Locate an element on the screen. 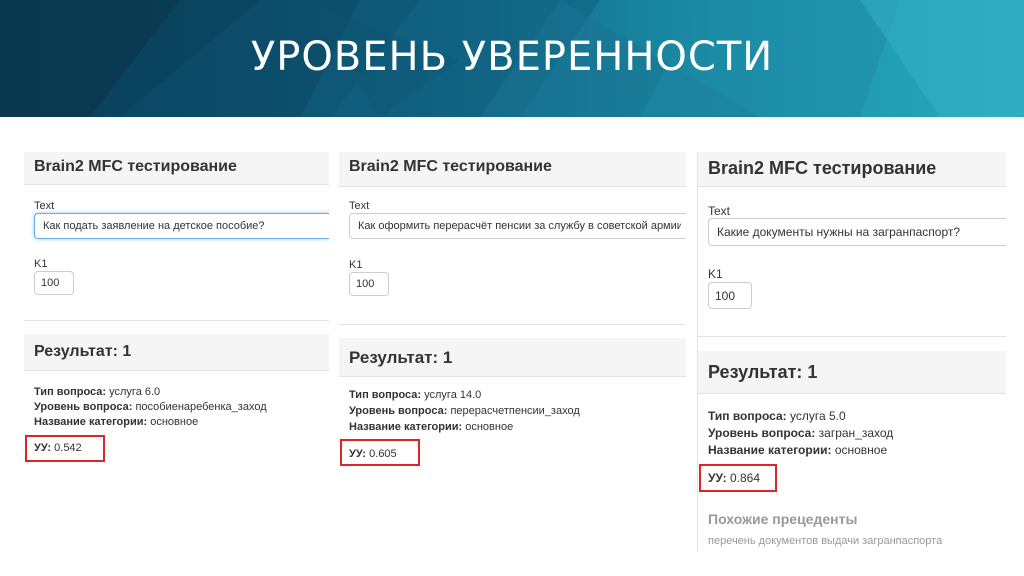 The image size is (1024, 576). slide-title: УРОВЕНЬ УВЕРЕННОСТИ is located at coordinates (512, 57).